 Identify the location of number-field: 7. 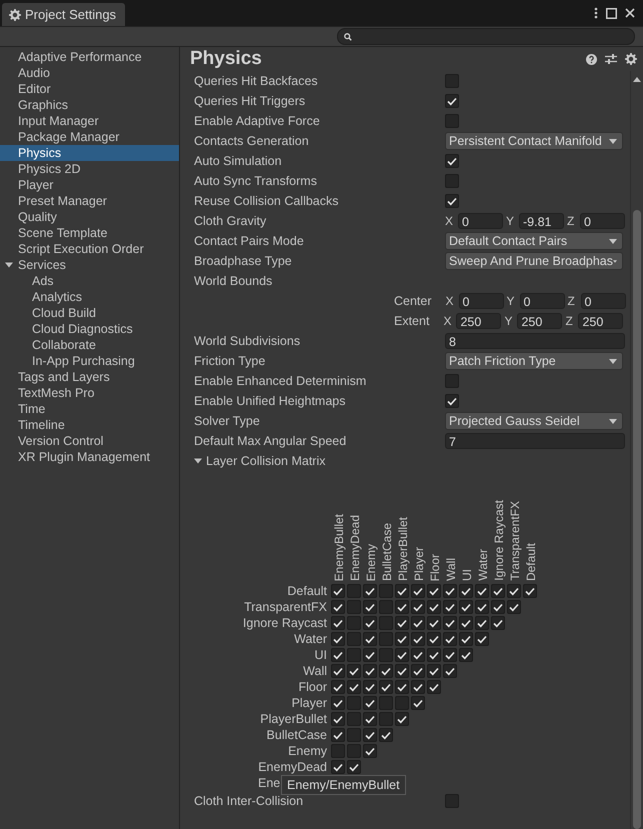
(535, 441).